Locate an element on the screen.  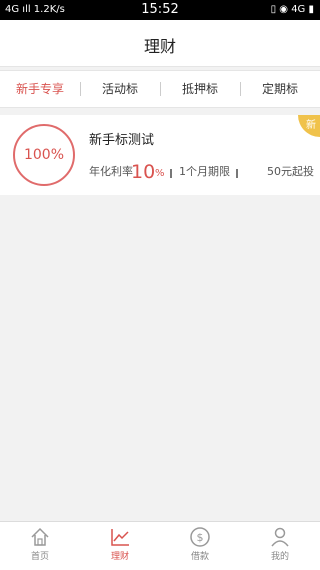
nav-mine: 我的 is located at coordinates (280, 546).